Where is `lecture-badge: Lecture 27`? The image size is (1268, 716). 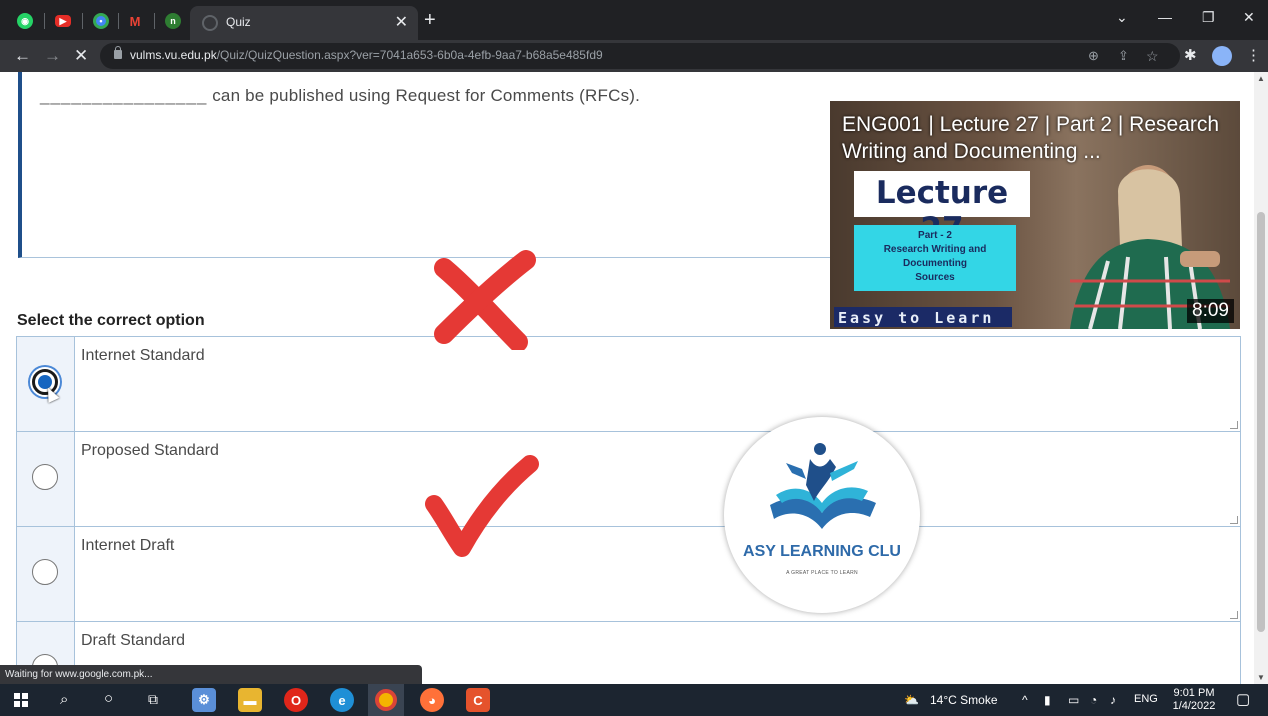
lecture-badge: Lecture 27 is located at coordinates (942, 209).